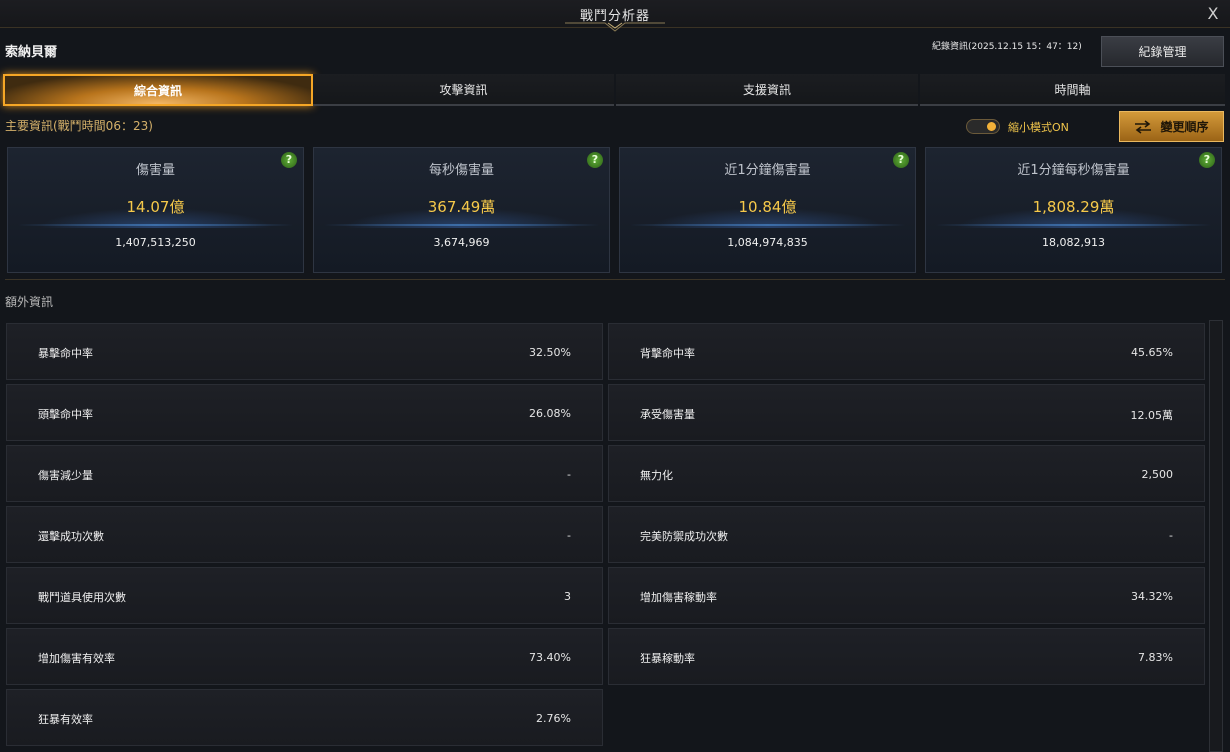  Describe the element at coordinates (667, 353) in the screenshot. I see `stat-label: 背擊命中率` at that location.